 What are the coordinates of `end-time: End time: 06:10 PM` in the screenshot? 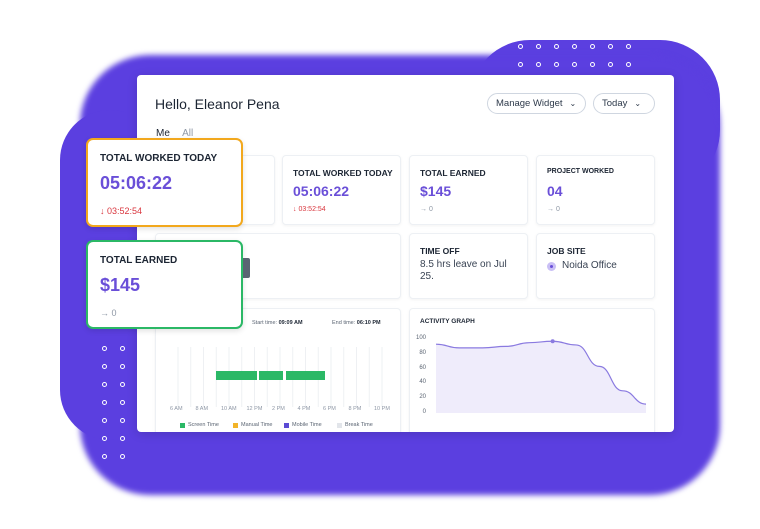 It's located at (356, 323).